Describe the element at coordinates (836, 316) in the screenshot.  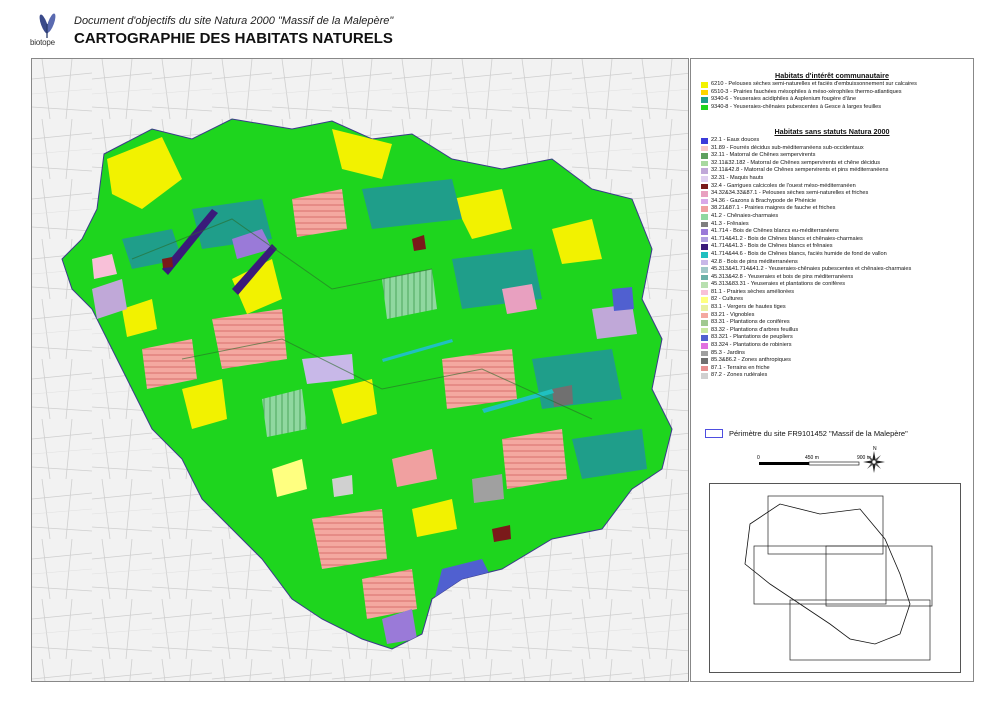
I see `legend-item: 83.21 - Vignobles` at that location.